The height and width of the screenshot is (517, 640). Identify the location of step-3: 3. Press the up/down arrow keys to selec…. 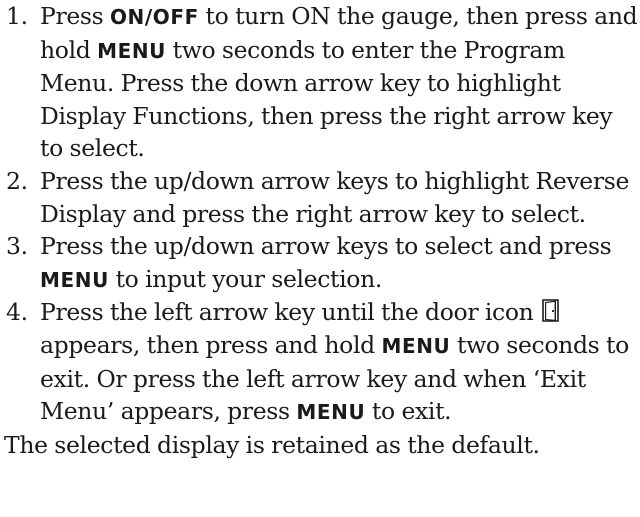
(322, 263).